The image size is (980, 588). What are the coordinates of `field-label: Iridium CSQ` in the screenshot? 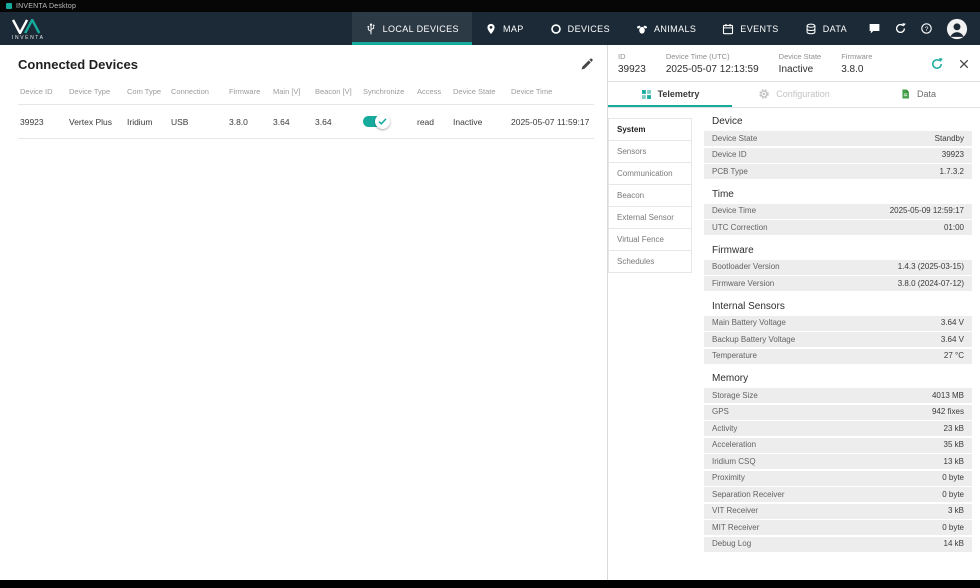 It's located at (734, 461).